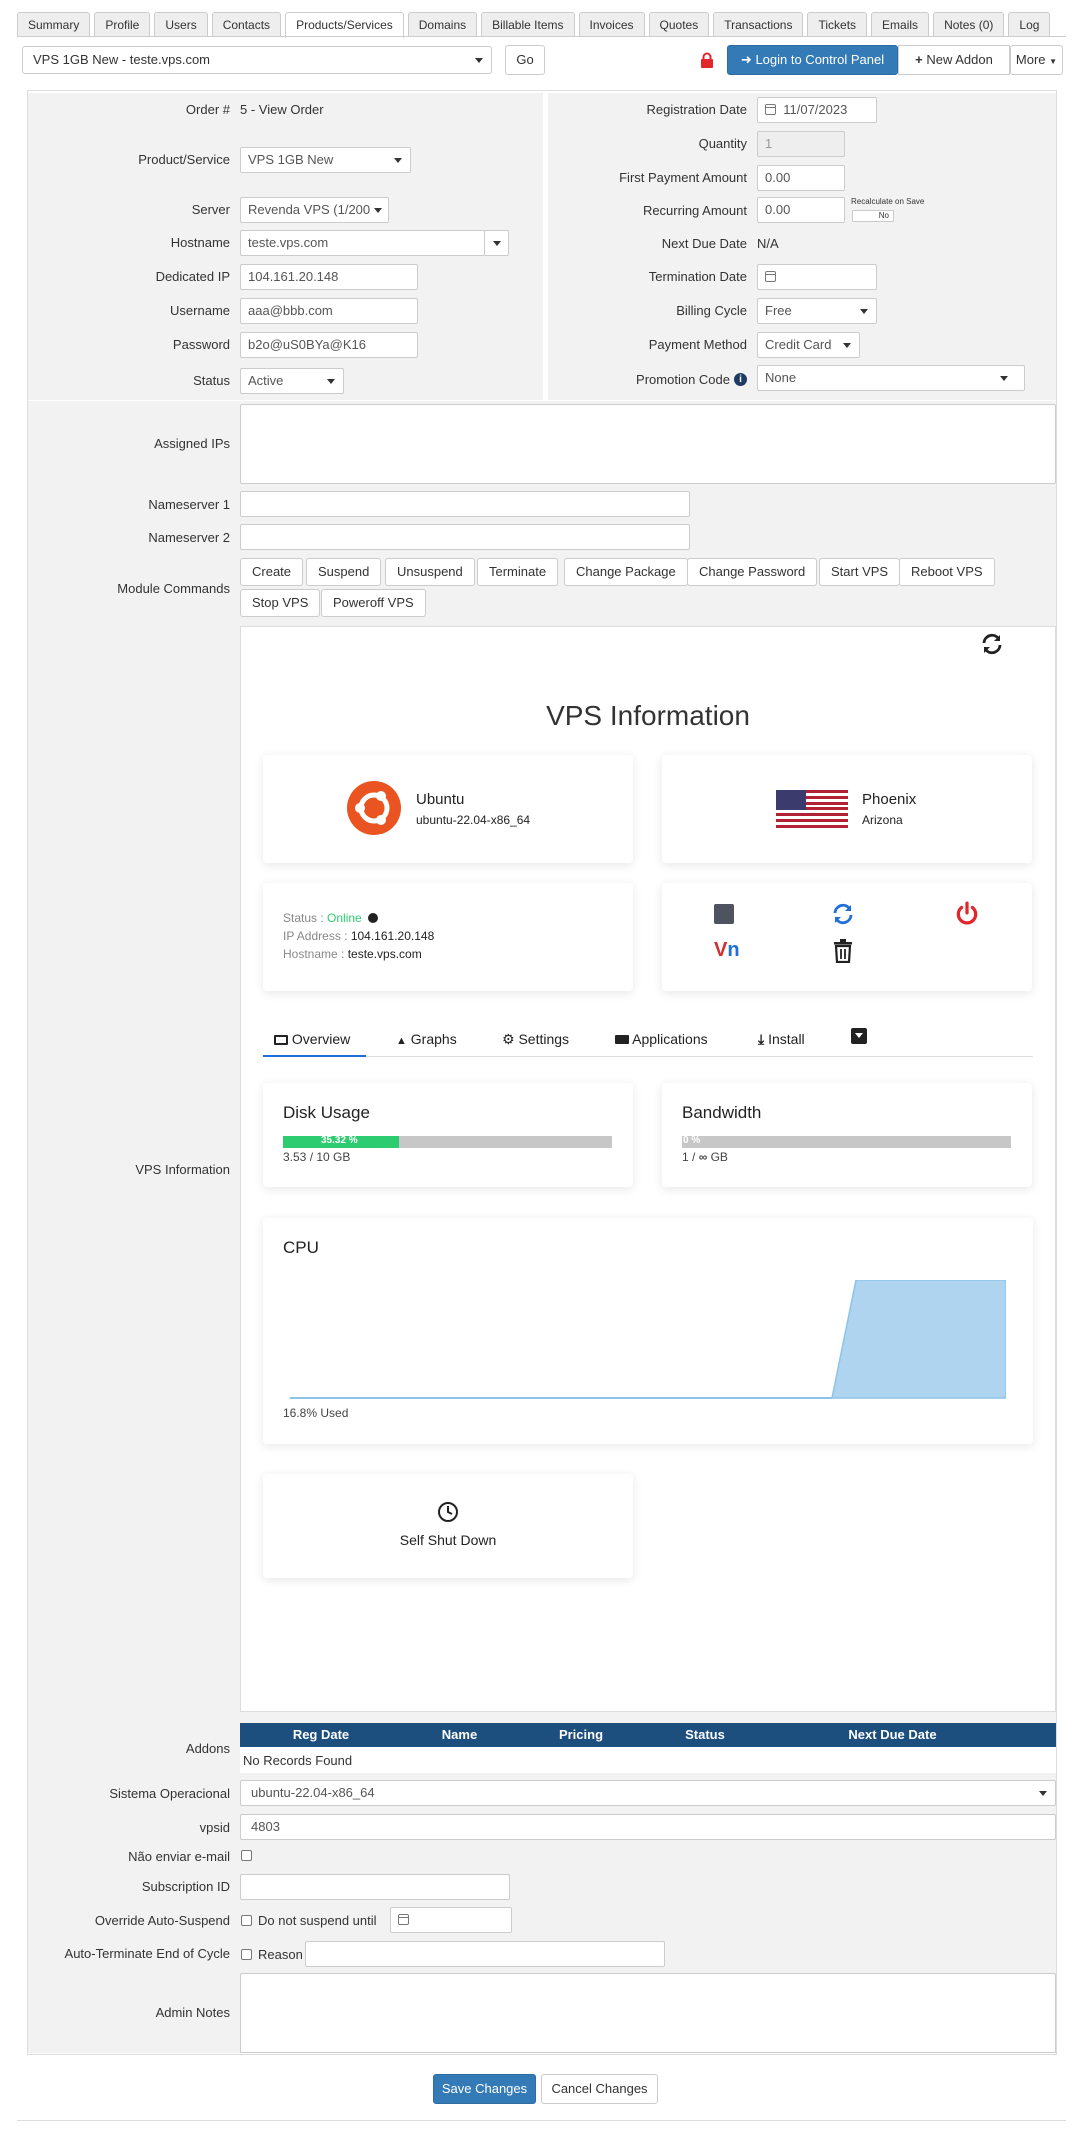 The width and height of the screenshot is (1083, 2130). Describe the element at coordinates (740, 379) in the screenshot. I see `info-icon: i` at that location.